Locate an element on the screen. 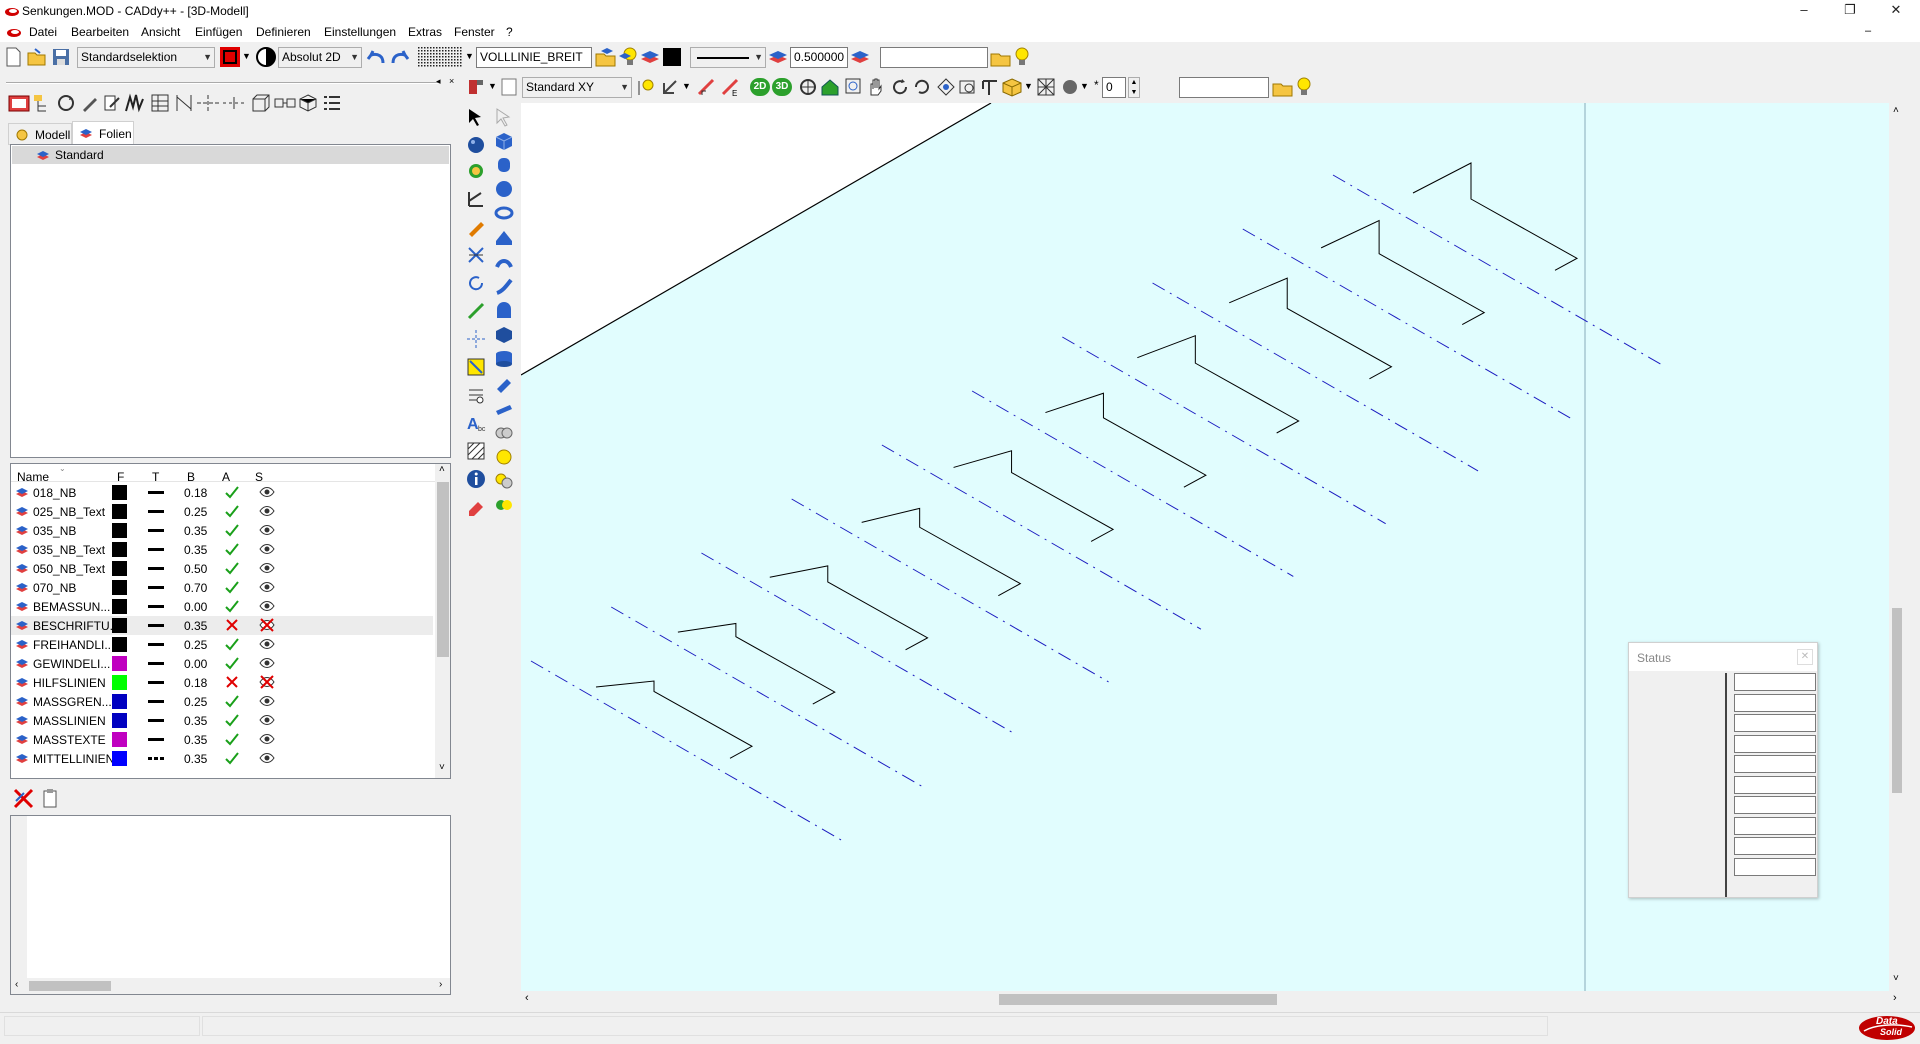  layer-row: MASSGREN... 0.25 is located at coordinates (222, 701).